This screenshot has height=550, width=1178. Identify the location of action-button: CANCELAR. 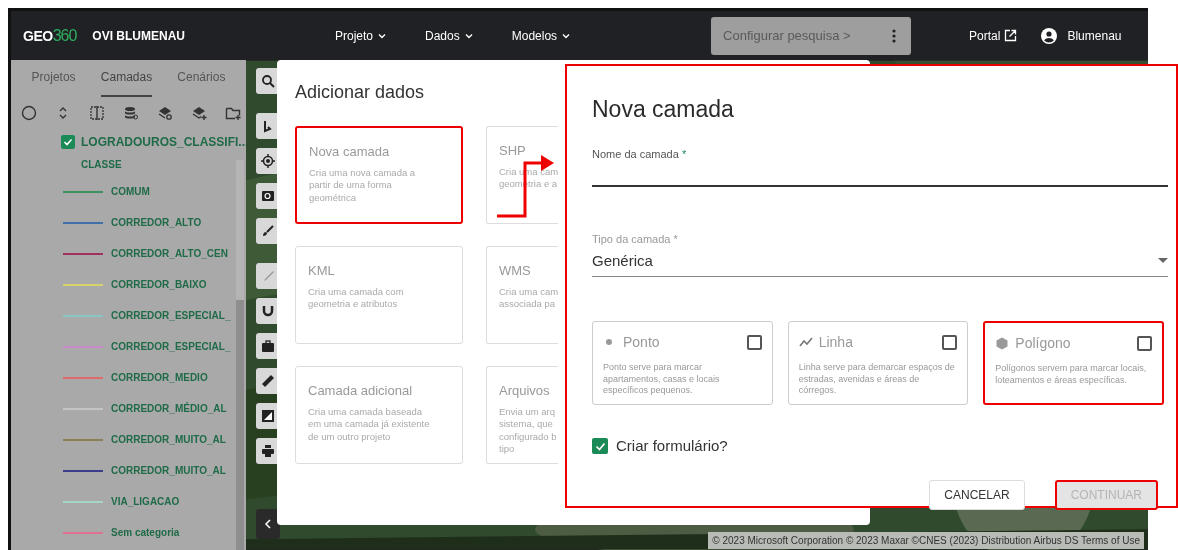
(977, 494).